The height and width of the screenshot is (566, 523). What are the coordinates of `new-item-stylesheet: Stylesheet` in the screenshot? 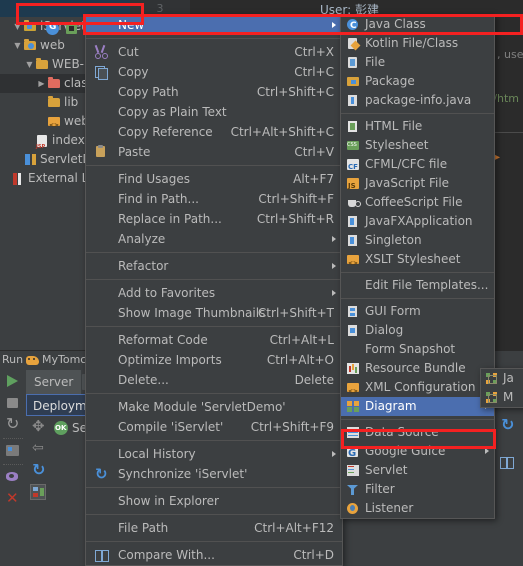 It's located at (417, 145).